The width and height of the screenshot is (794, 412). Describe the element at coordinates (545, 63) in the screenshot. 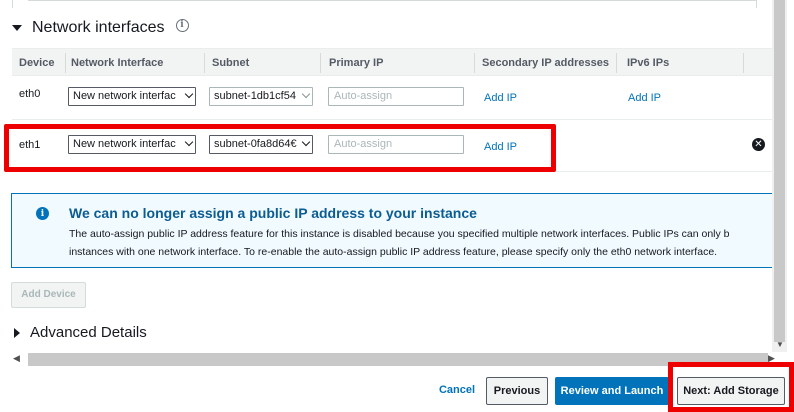

I see `column-header-secondary-ip: Secondary IP addresses` at that location.